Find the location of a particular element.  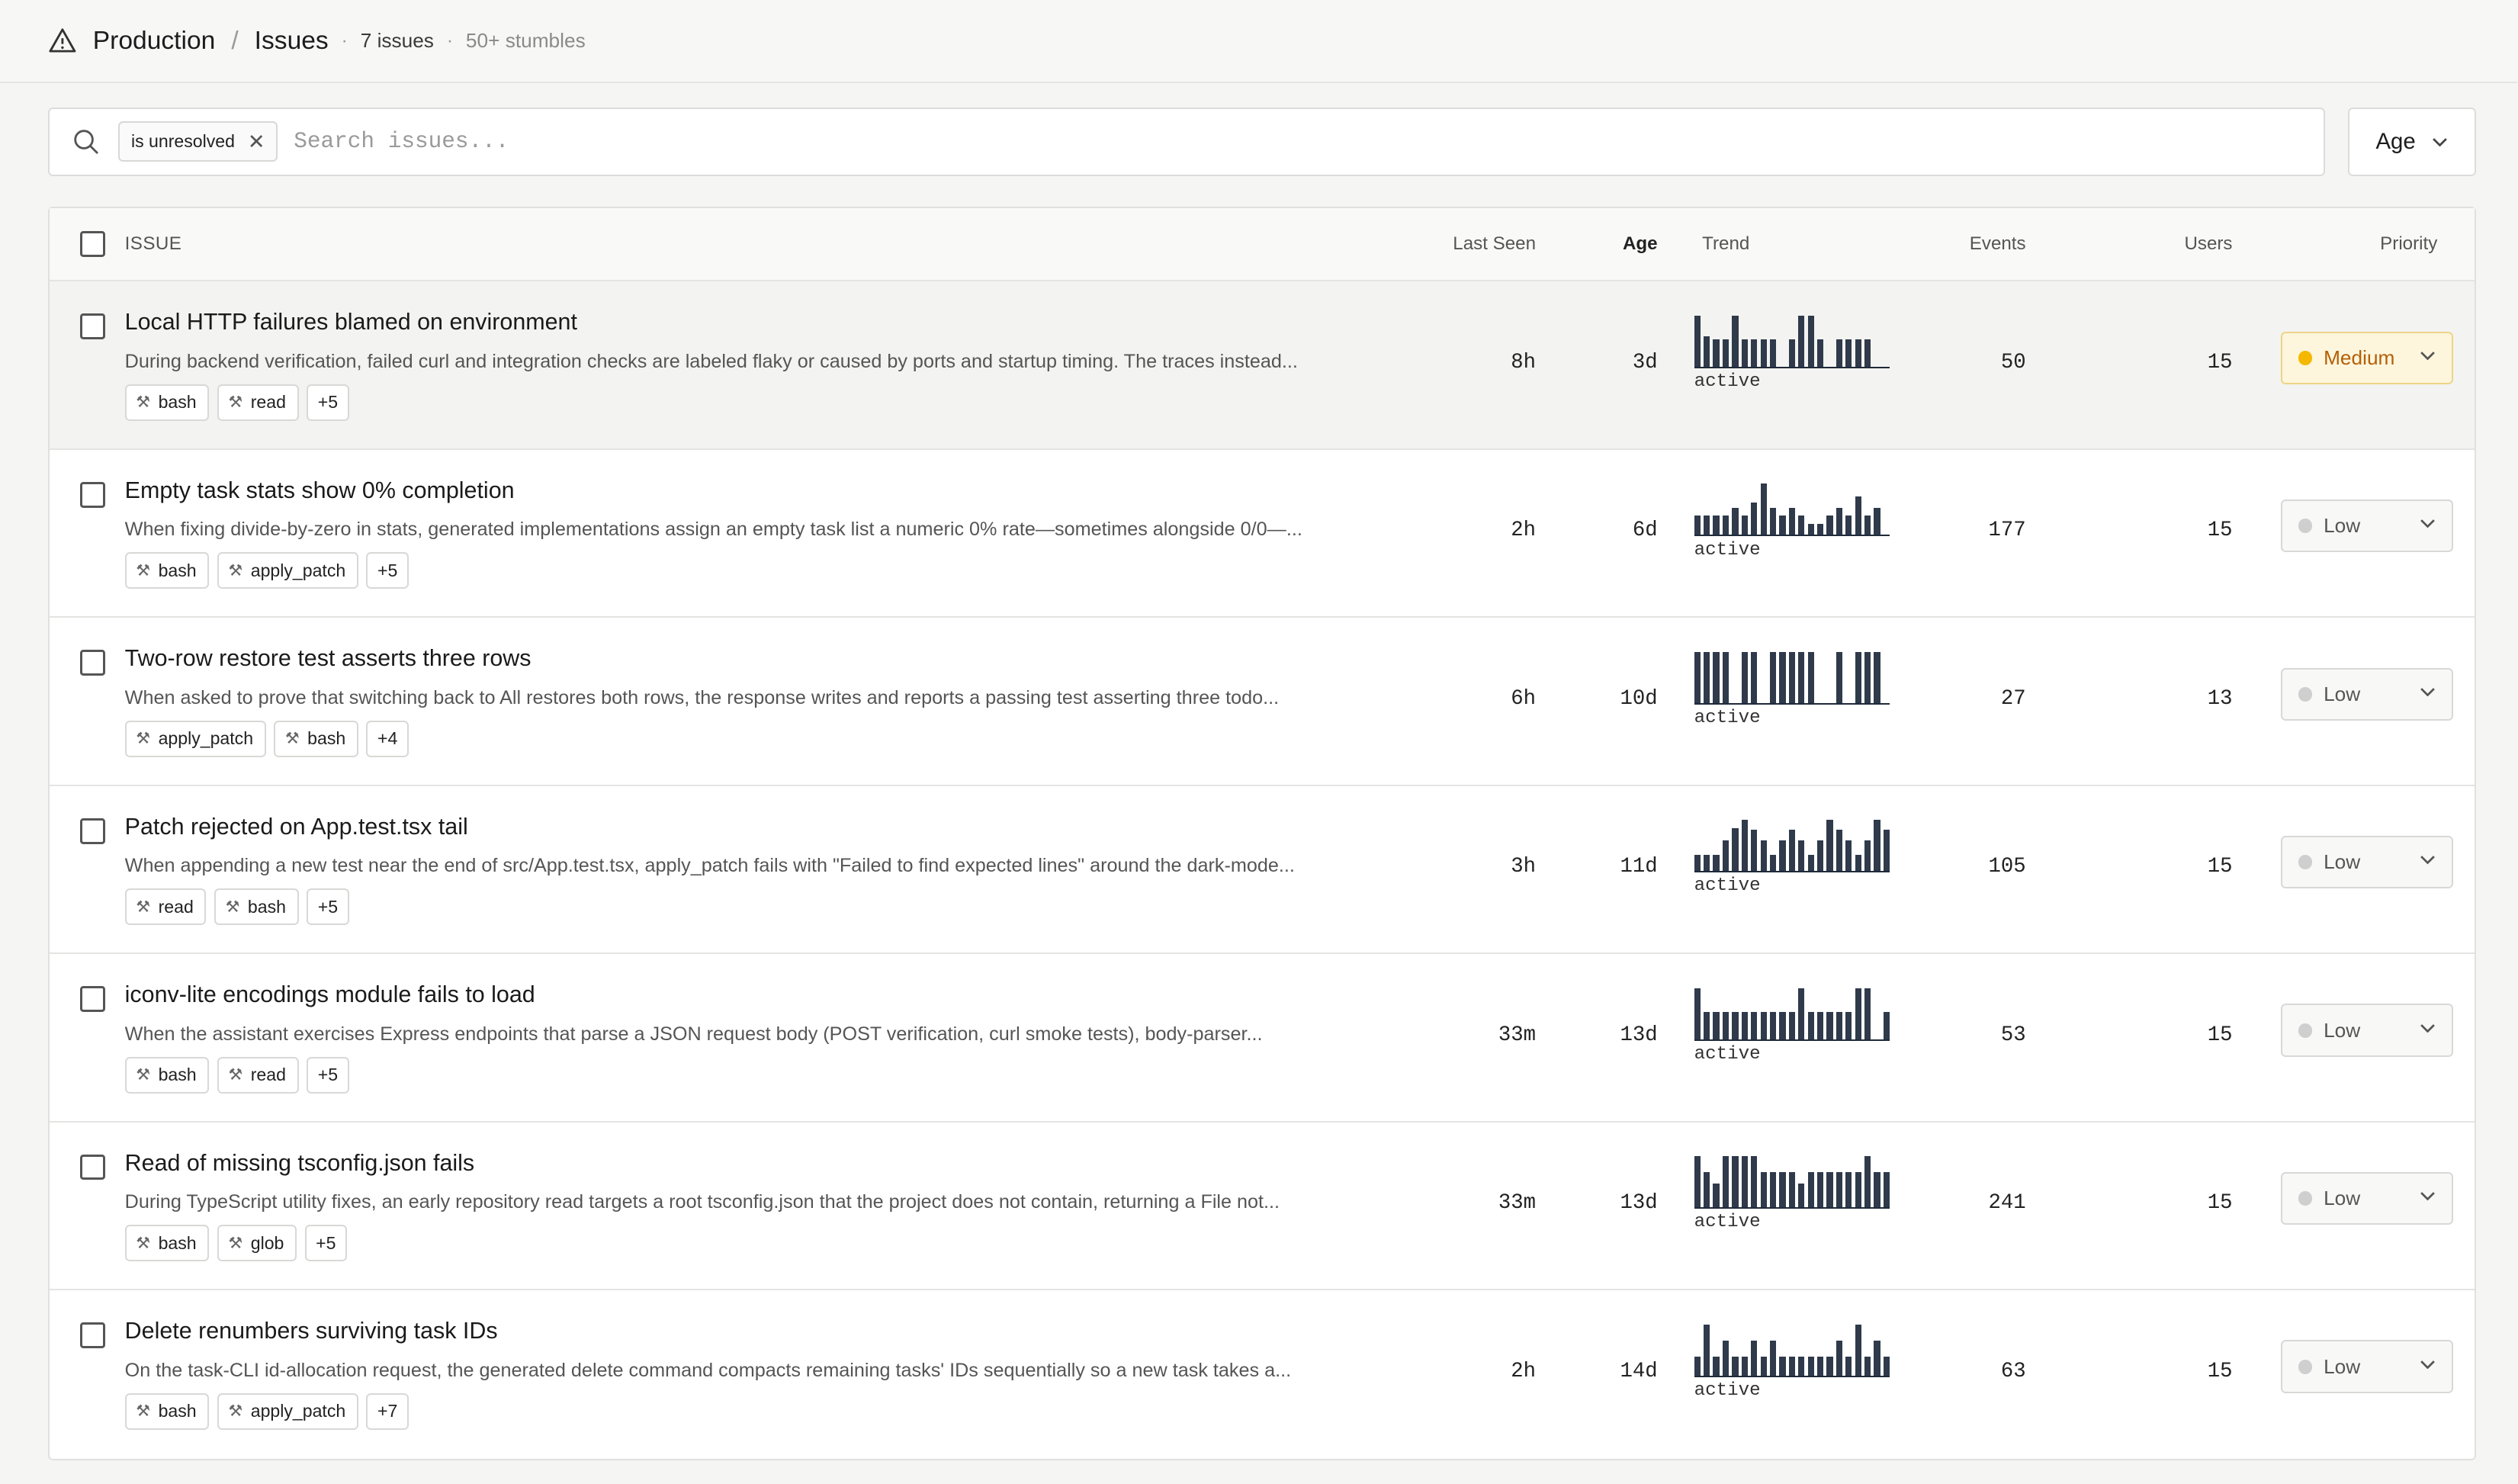

select-all-checkbox is located at coordinates (92, 244).